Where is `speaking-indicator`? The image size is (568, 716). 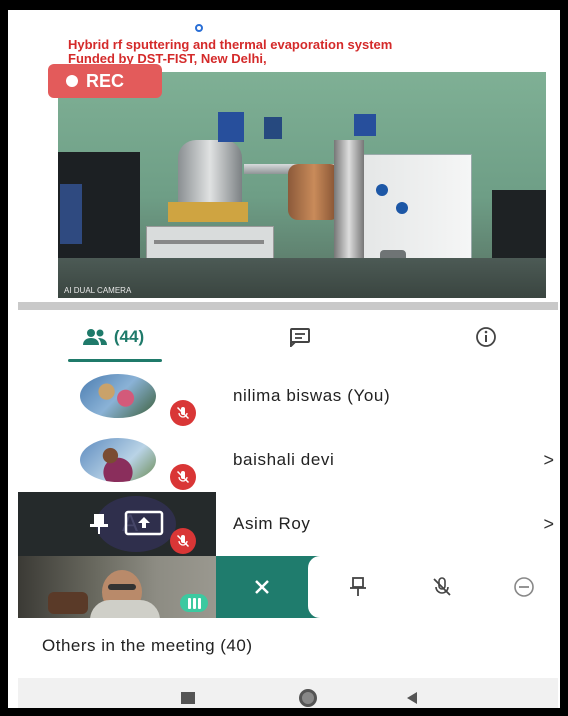
speaking-indicator is located at coordinates (194, 603).